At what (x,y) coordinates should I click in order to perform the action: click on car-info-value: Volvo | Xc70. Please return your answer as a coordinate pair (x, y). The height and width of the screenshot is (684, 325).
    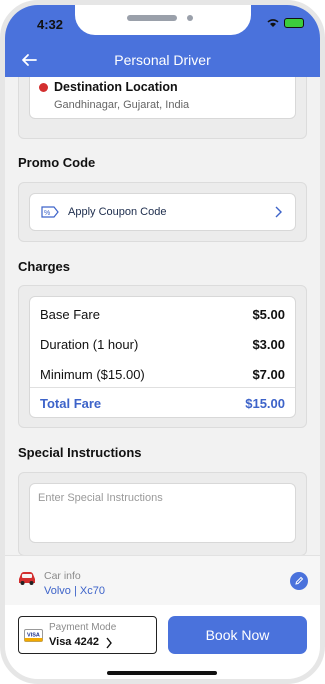
    Looking at the image, I should click on (74, 591).